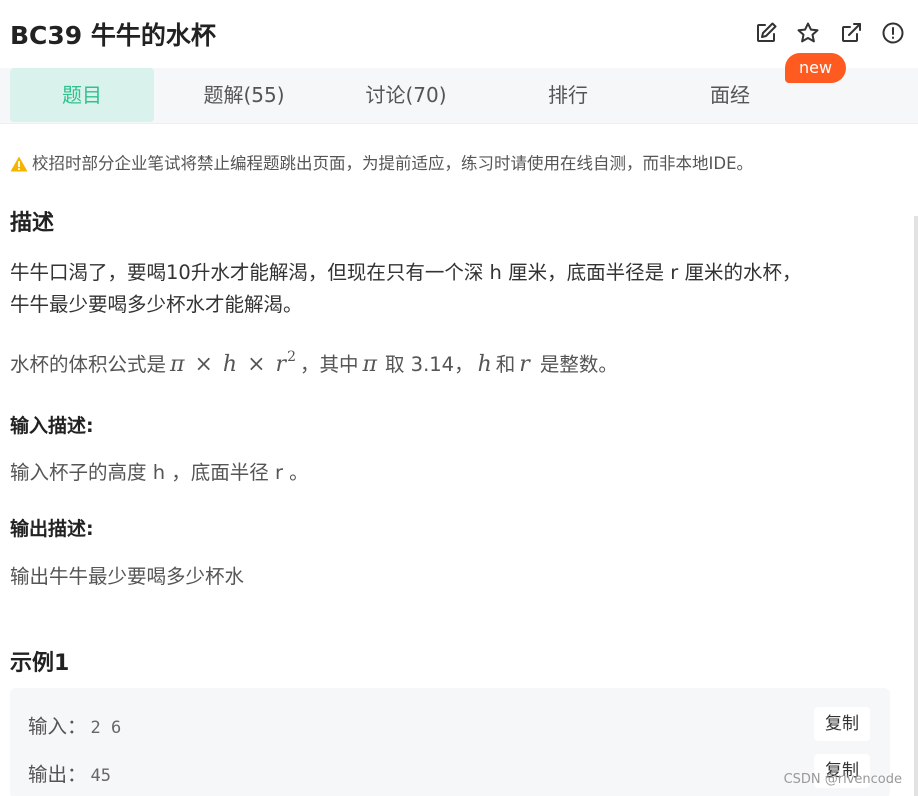 Image resolution: width=918 pixels, height=796 pixels. Describe the element at coordinates (429, 364) in the screenshot. I see `formula-take: 取 3.14，` at that location.